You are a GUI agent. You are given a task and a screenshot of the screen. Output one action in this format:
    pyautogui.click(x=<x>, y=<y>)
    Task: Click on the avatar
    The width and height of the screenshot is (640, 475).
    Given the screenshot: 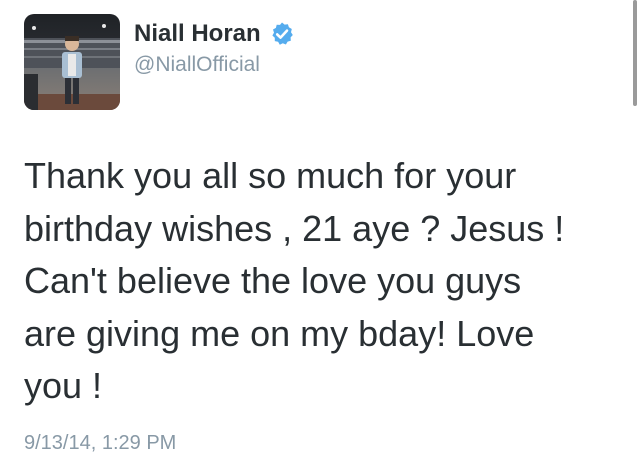 What is the action you would take?
    pyautogui.click(x=72, y=62)
    